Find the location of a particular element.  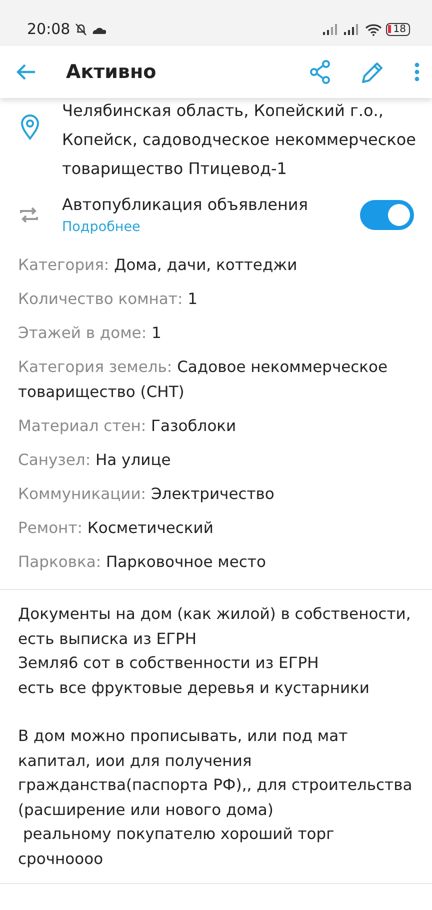

status-time: 20:08 is located at coordinates (48, 29).